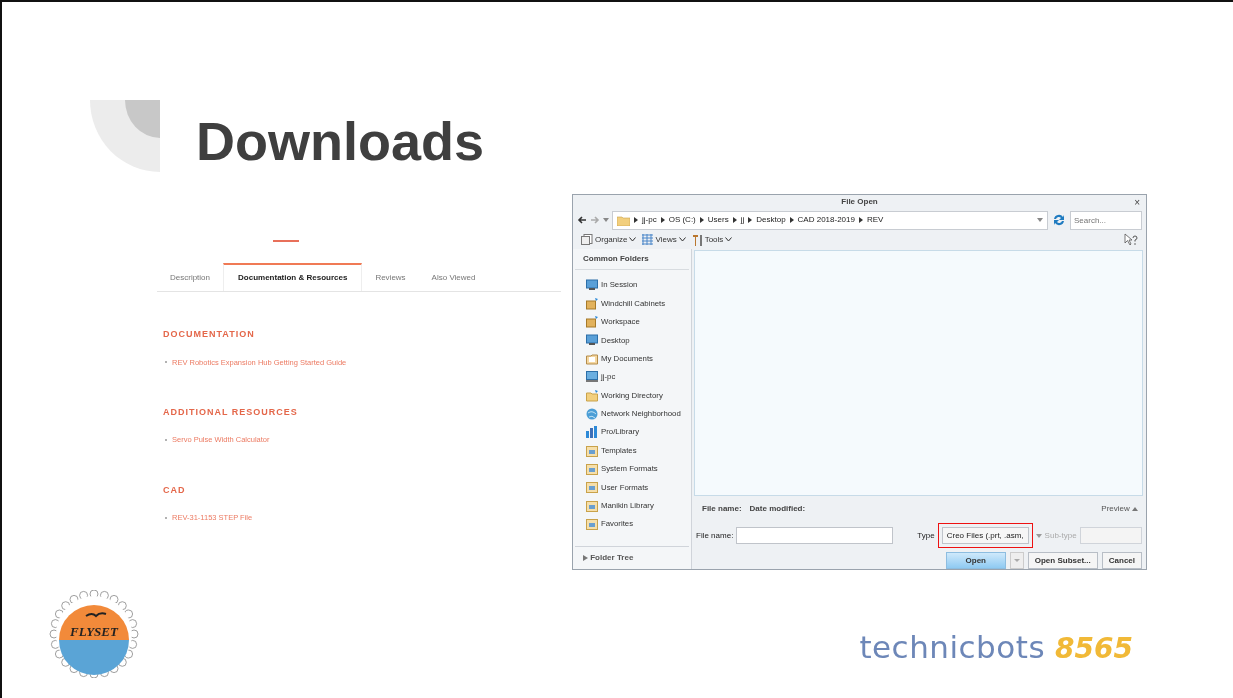 Image resolution: width=1233 pixels, height=698 pixels. I want to click on gear-sun-logo: FLYSET, so click(94, 634).